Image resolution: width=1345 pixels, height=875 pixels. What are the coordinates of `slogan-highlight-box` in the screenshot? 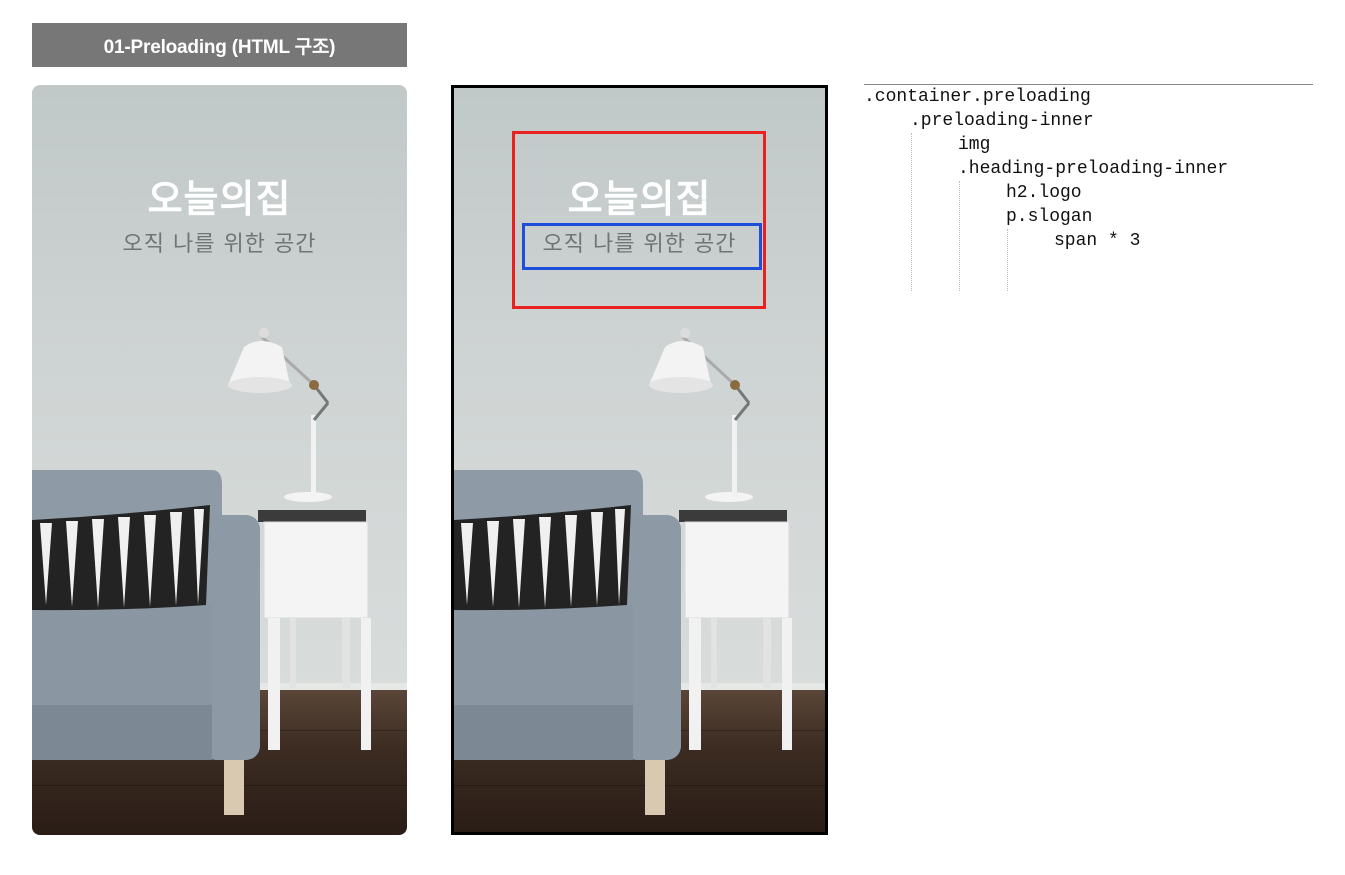 It's located at (642, 246).